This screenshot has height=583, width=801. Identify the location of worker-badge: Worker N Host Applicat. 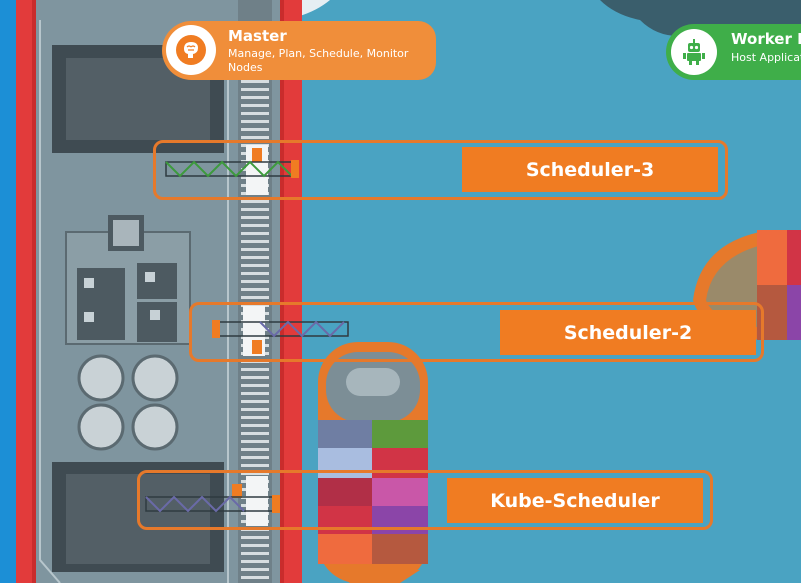
(733, 52).